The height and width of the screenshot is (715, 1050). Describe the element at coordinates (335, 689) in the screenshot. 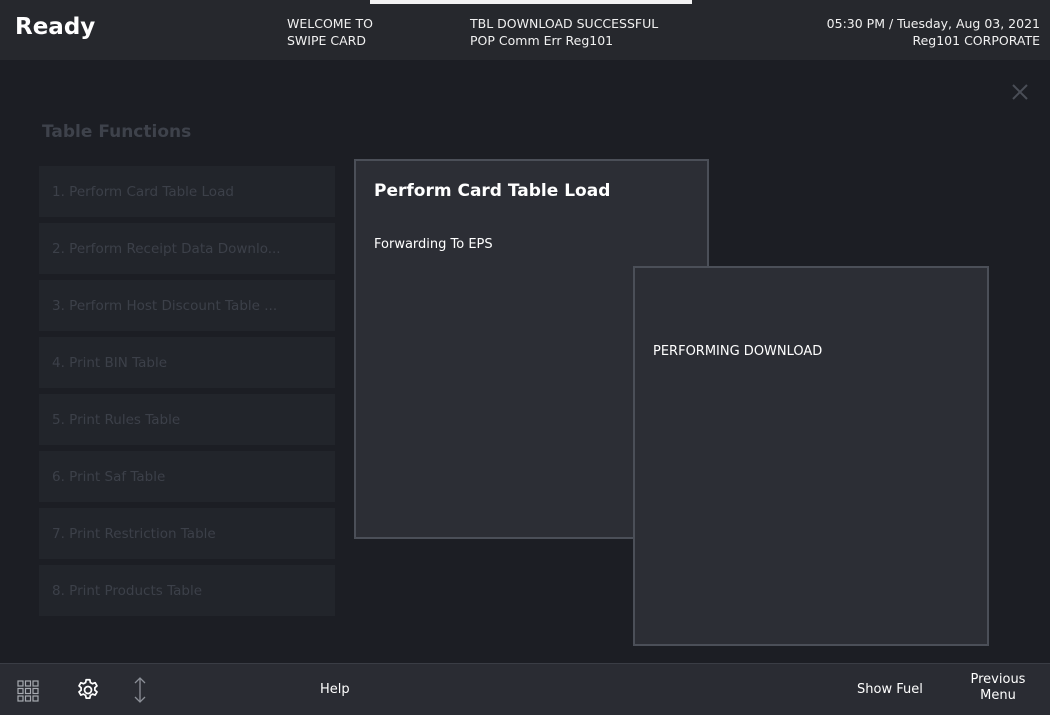

I see `help-button: Help` at that location.